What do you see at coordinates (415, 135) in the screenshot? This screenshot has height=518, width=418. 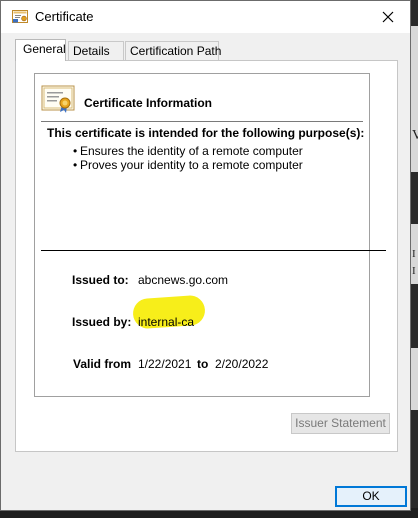 I see `background-text: V` at bounding box center [415, 135].